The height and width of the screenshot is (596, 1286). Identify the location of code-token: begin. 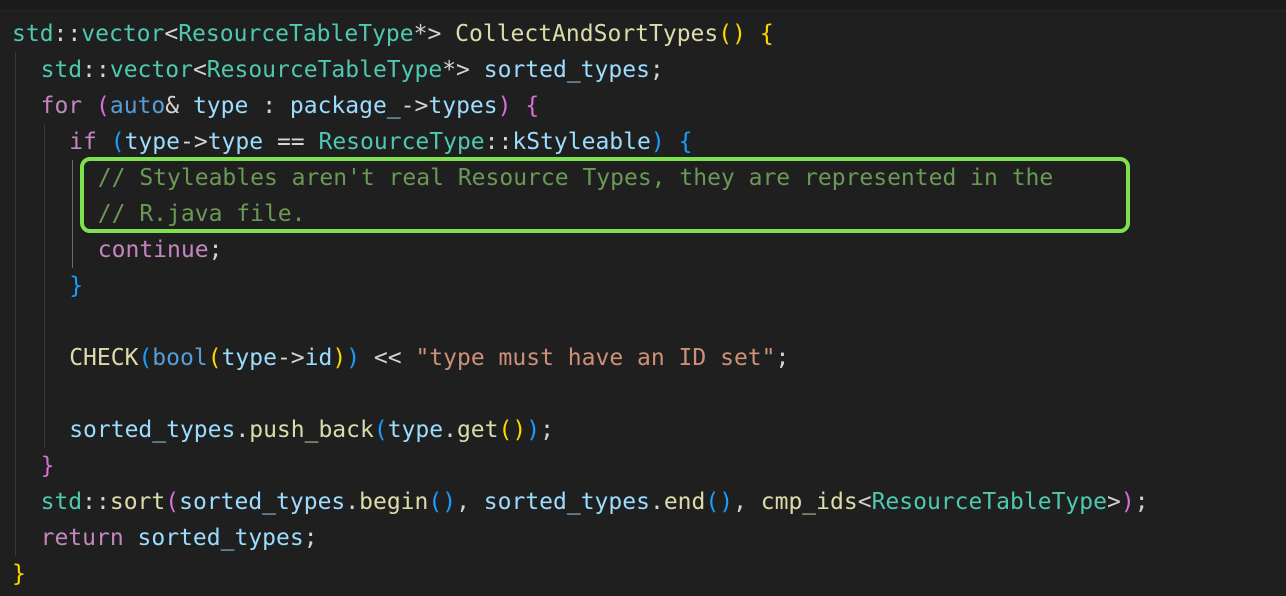
(394, 502).